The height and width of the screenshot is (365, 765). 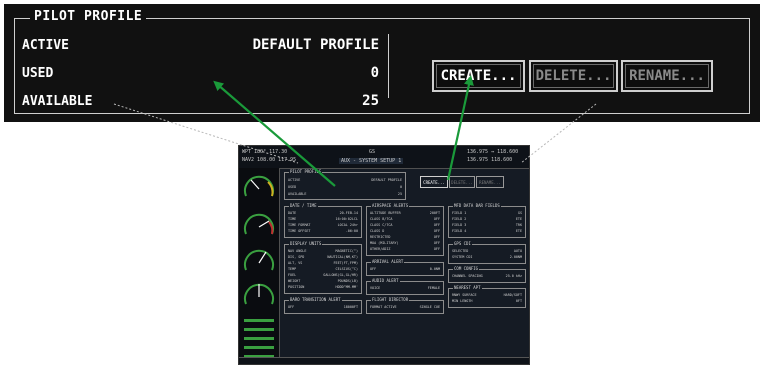 I want to click on arrow-to-create-button, so click(x=460, y=128).